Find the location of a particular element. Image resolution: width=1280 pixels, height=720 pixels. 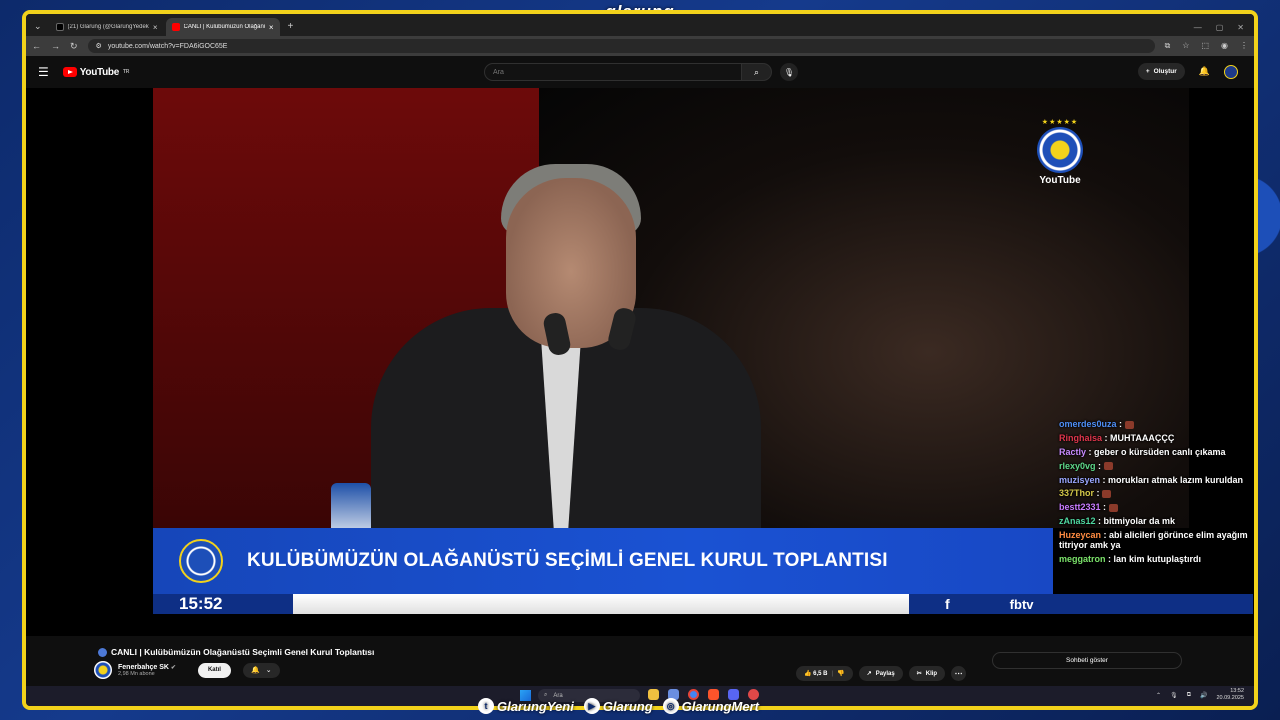

search-icon: ⌕ is located at coordinates (756, 71).